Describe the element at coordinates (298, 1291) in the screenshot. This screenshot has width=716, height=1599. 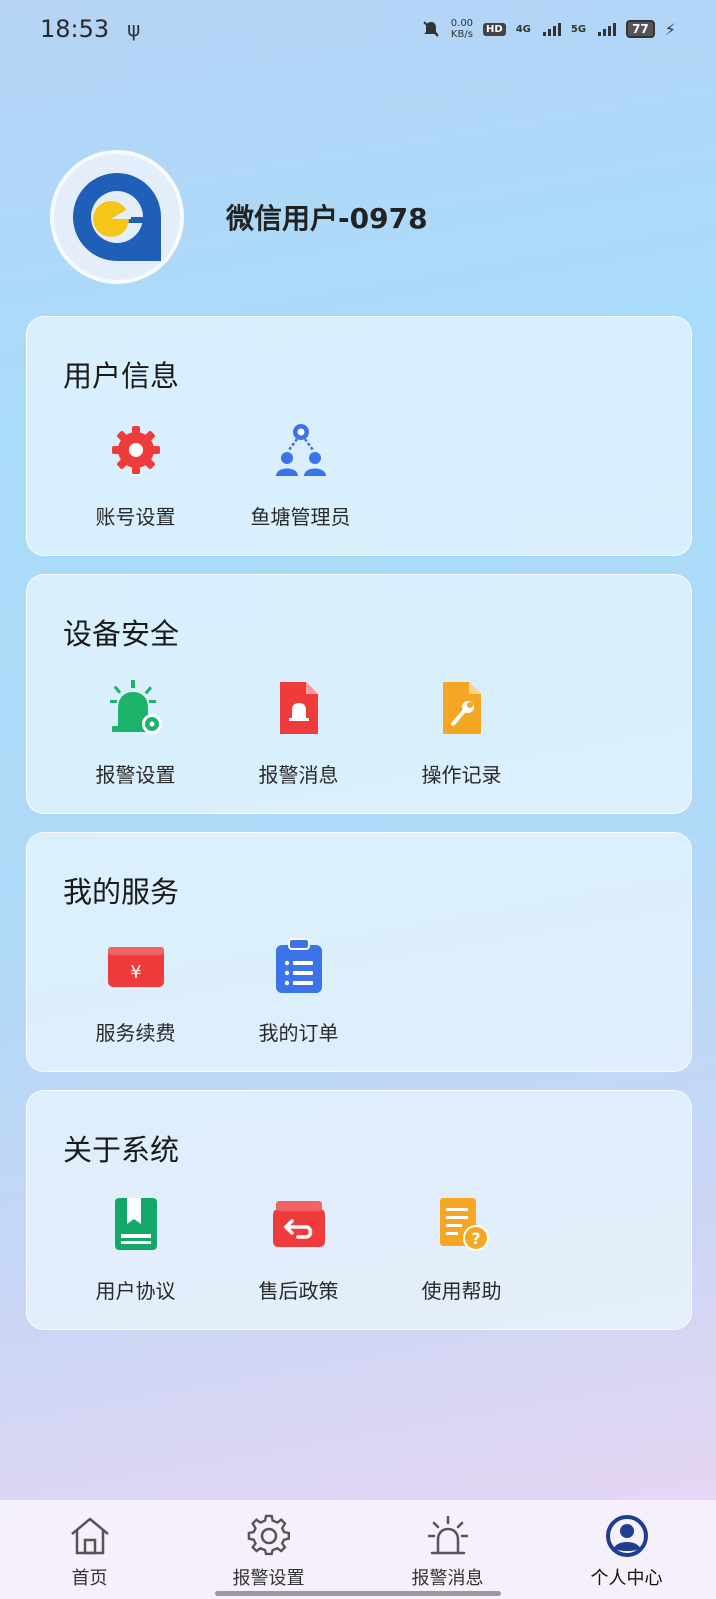
I see `menu-item-label: 售后政策` at that location.